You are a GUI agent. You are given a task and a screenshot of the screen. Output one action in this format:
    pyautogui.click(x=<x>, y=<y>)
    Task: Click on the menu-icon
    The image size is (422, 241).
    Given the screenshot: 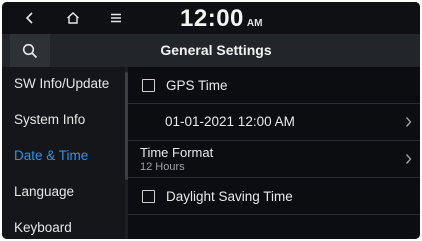 What is the action you would take?
    pyautogui.click(x=116, y=18)
    